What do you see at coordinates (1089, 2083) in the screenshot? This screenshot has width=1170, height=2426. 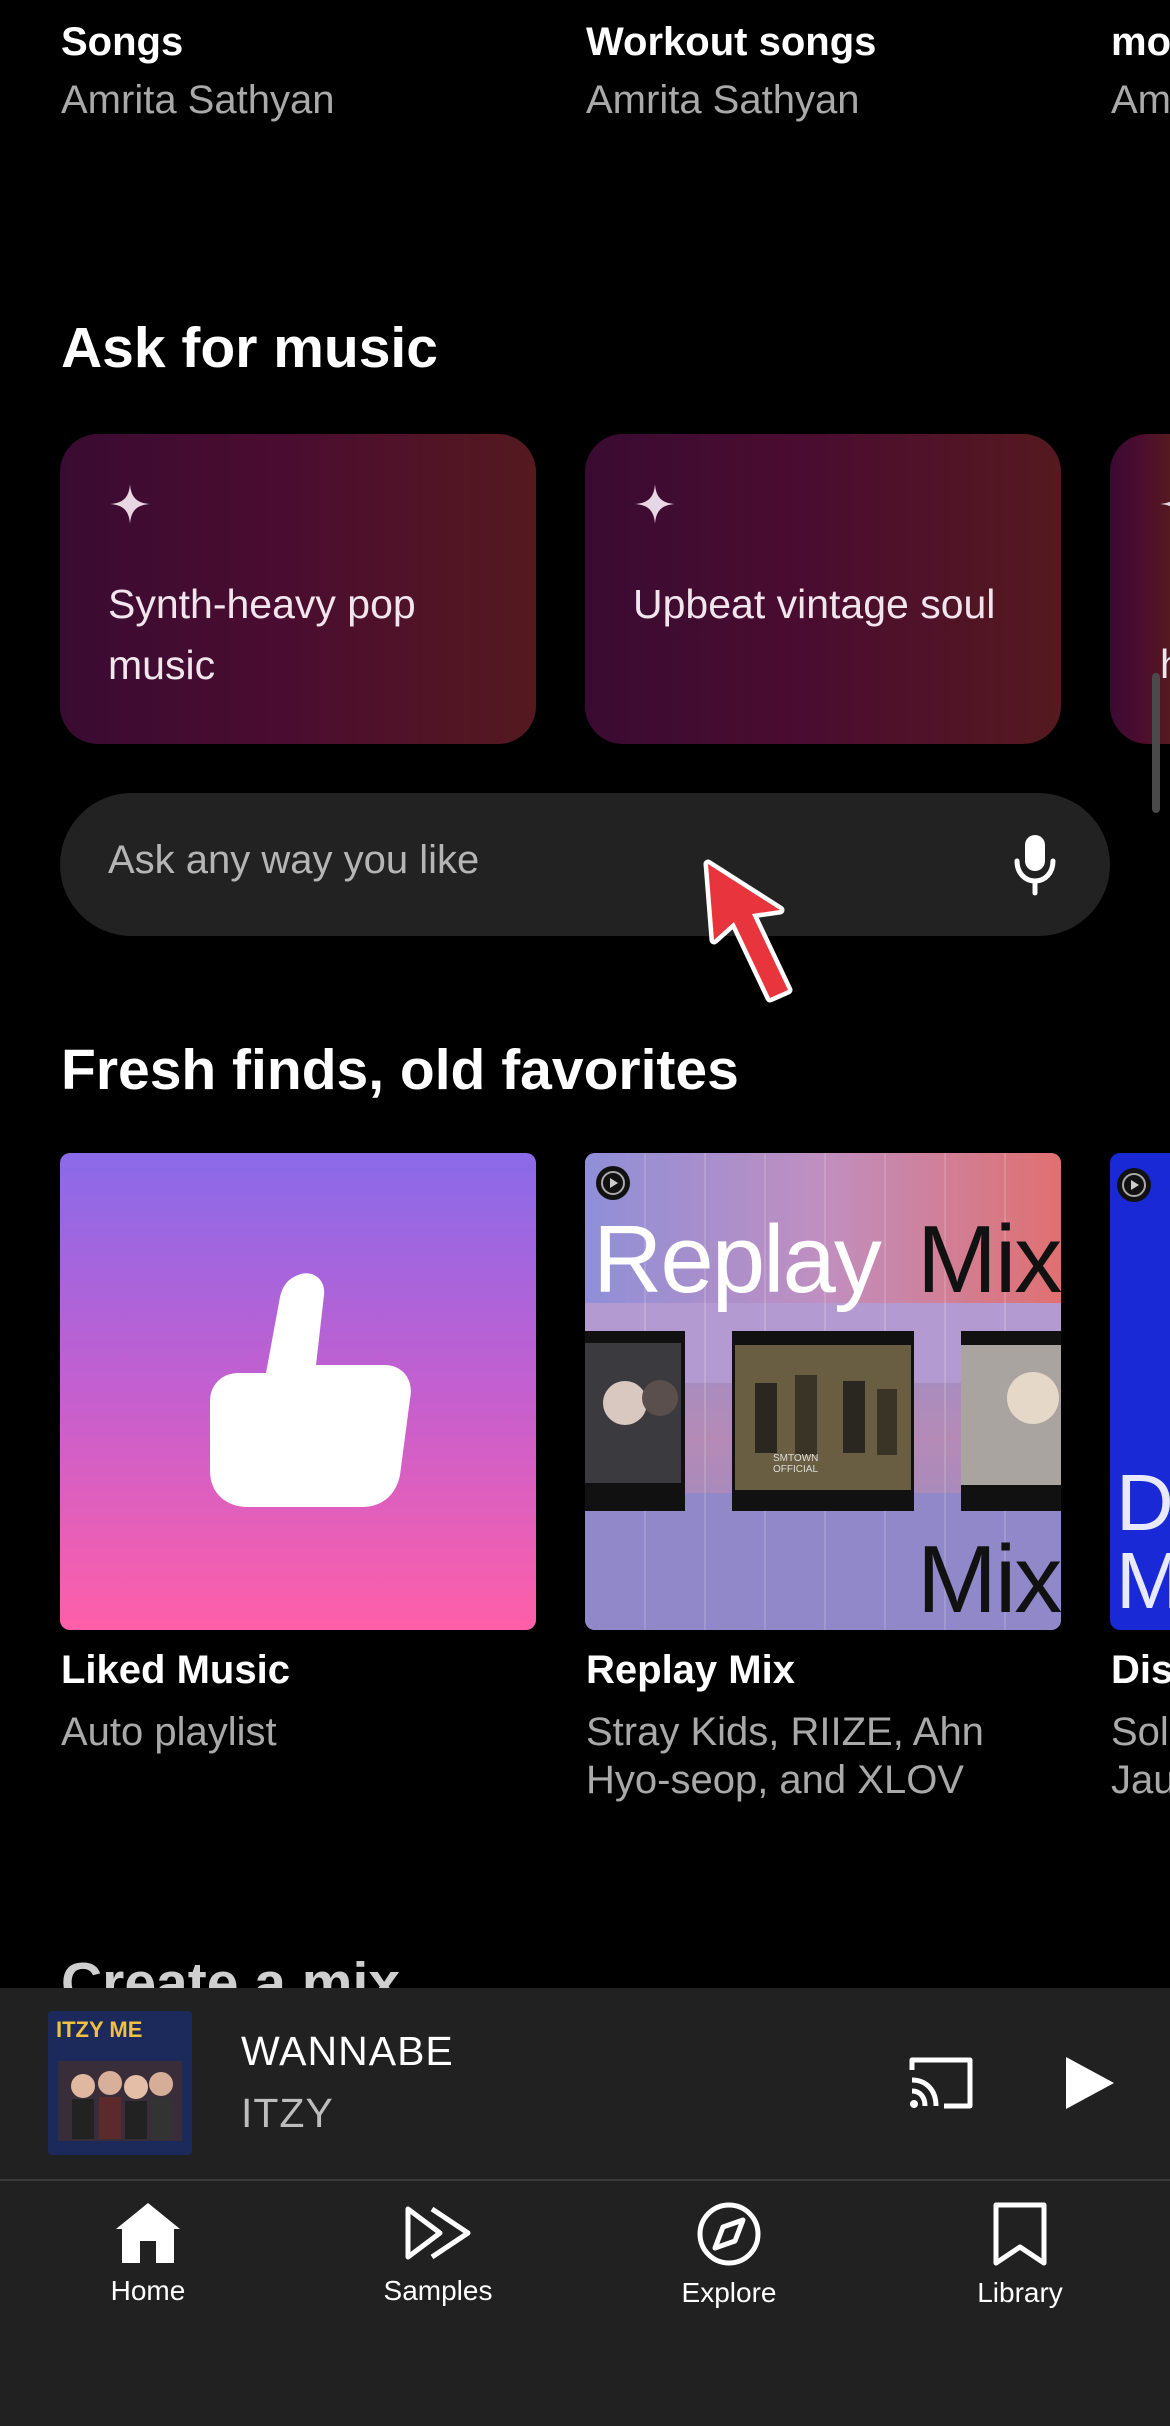 I see `play-icon` at bounding box center [1089, 2083].